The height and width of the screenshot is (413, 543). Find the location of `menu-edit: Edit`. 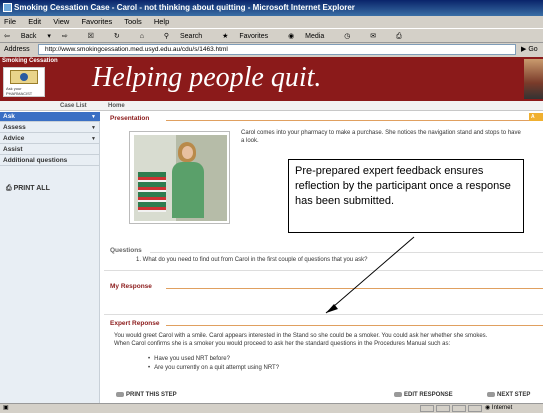

menu-edit: Edit is located at coordinates (34, 21).